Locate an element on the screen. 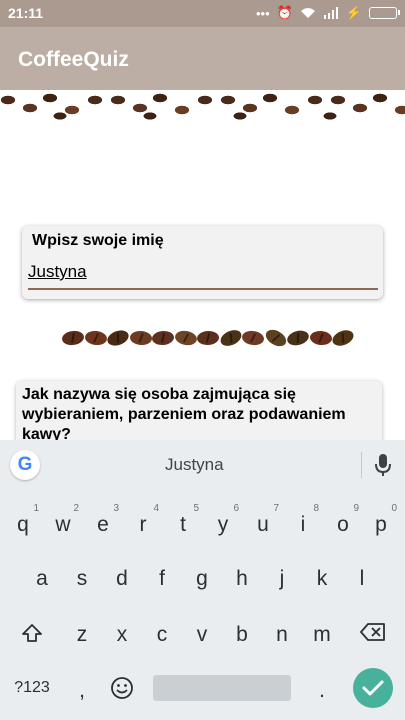  status-bar: 21:11 ••• ⏰ ⚡ is located at coordinates (202, 13).